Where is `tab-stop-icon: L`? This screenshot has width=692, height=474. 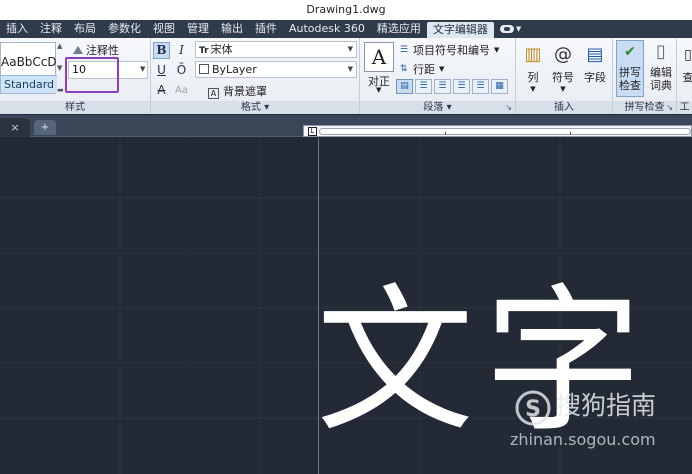
tab-stop-icon: L is located at coordinates (312, 131).